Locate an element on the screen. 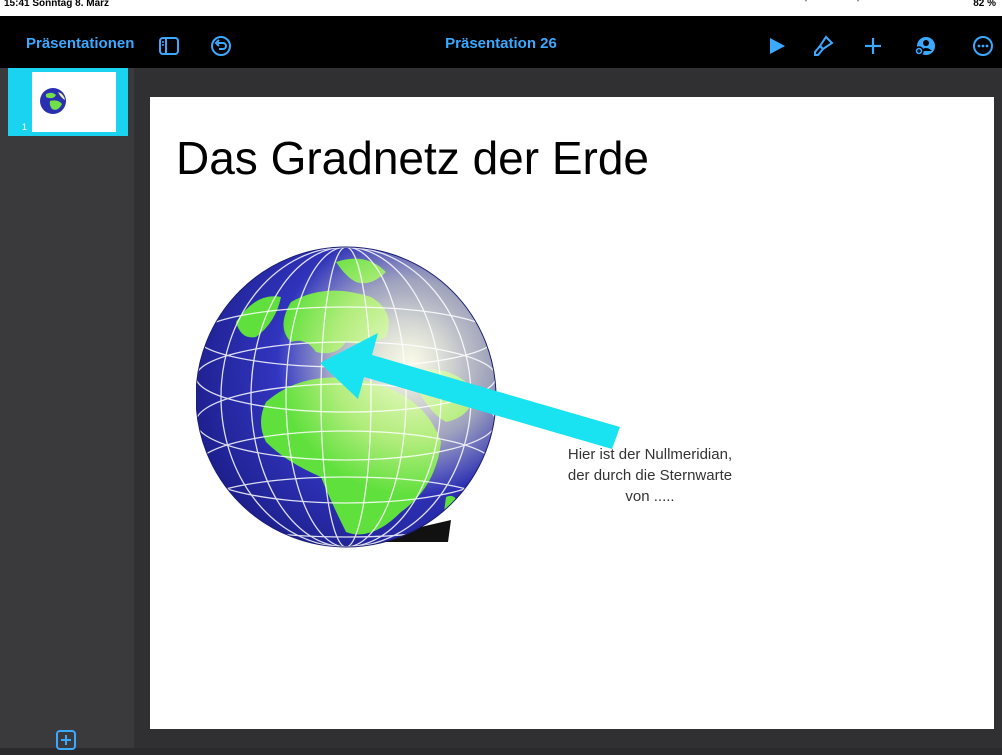 The height and width of the screenshot is (755, 1002). status-bar: 15:41 Sonntag 8. März 82 % is located at coordinates (501, 8).